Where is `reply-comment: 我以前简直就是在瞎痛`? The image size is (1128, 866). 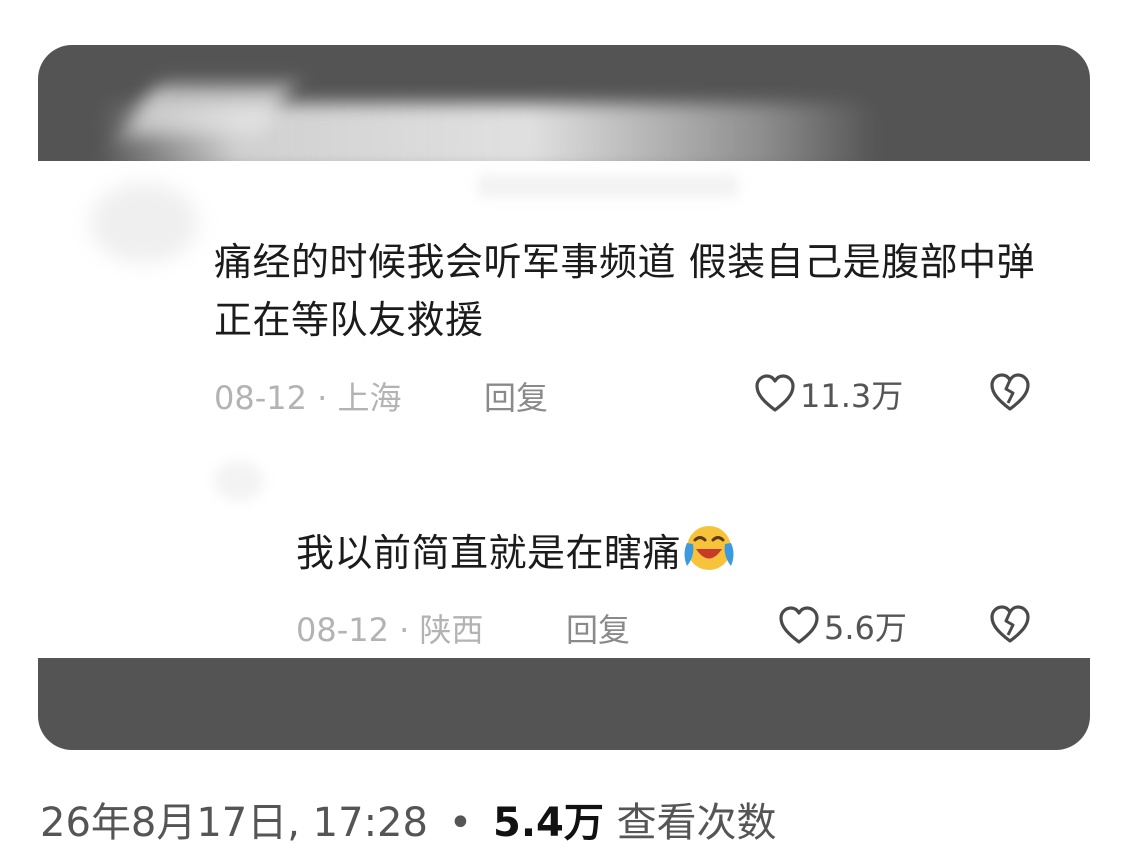 reply-comment: 我以前简直就是在瞎痛 is located at coordinates (516, 552).